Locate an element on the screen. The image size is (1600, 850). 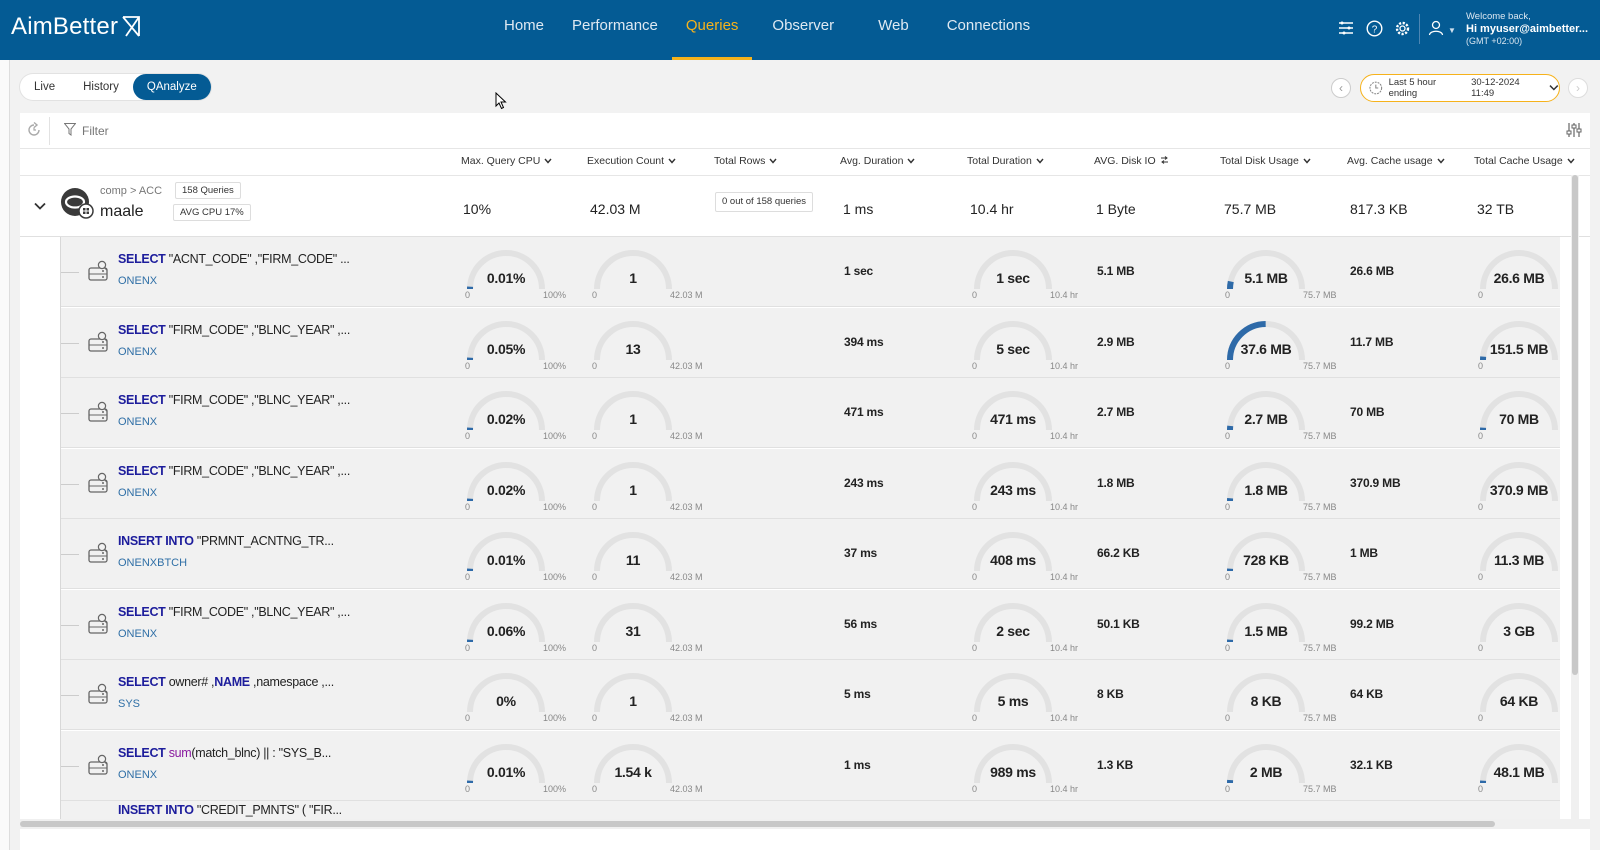
gauge-value: 2.7 MB is located at coordinates (1266, 419).